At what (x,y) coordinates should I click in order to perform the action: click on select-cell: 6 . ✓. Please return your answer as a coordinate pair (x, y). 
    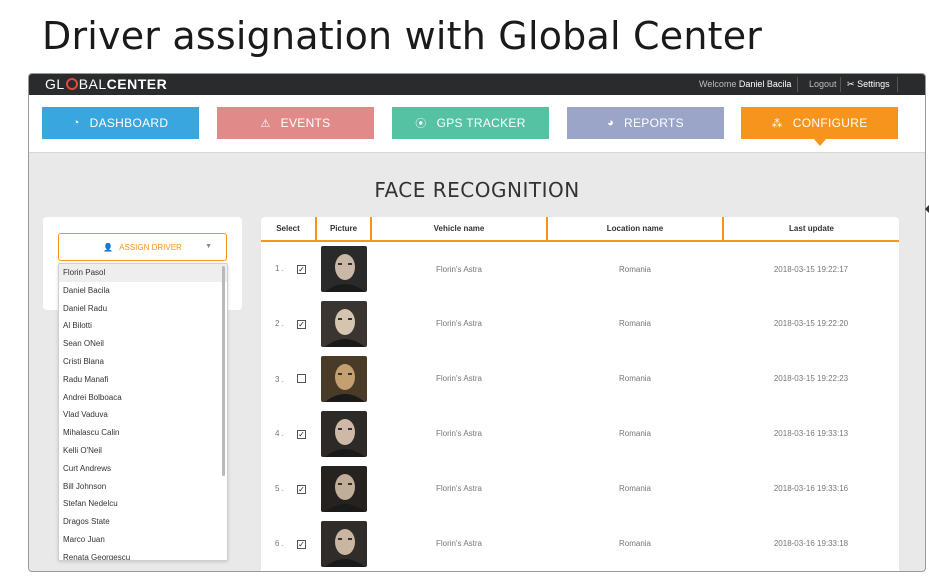
    Looking at the image, I should click on (288, 543).